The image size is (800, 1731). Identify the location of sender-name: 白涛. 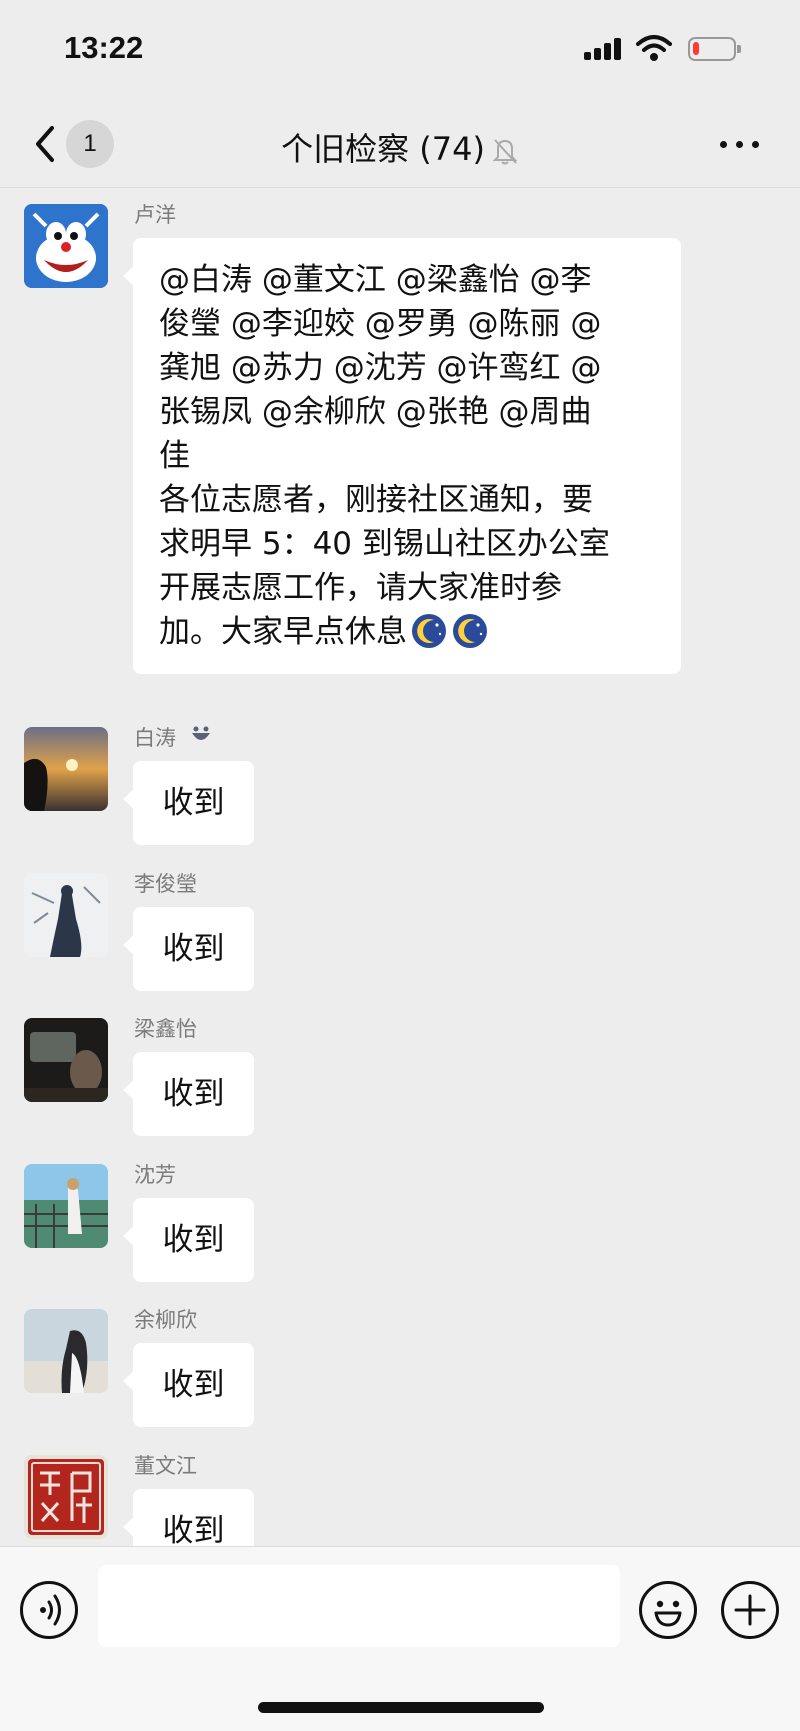
(174, 737).